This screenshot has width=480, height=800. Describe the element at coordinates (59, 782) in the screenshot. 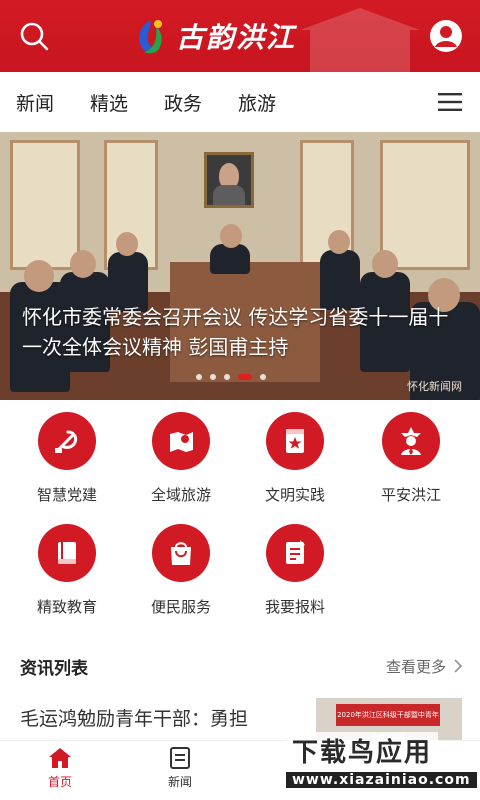

I see `nav-label: 首页` at that location.